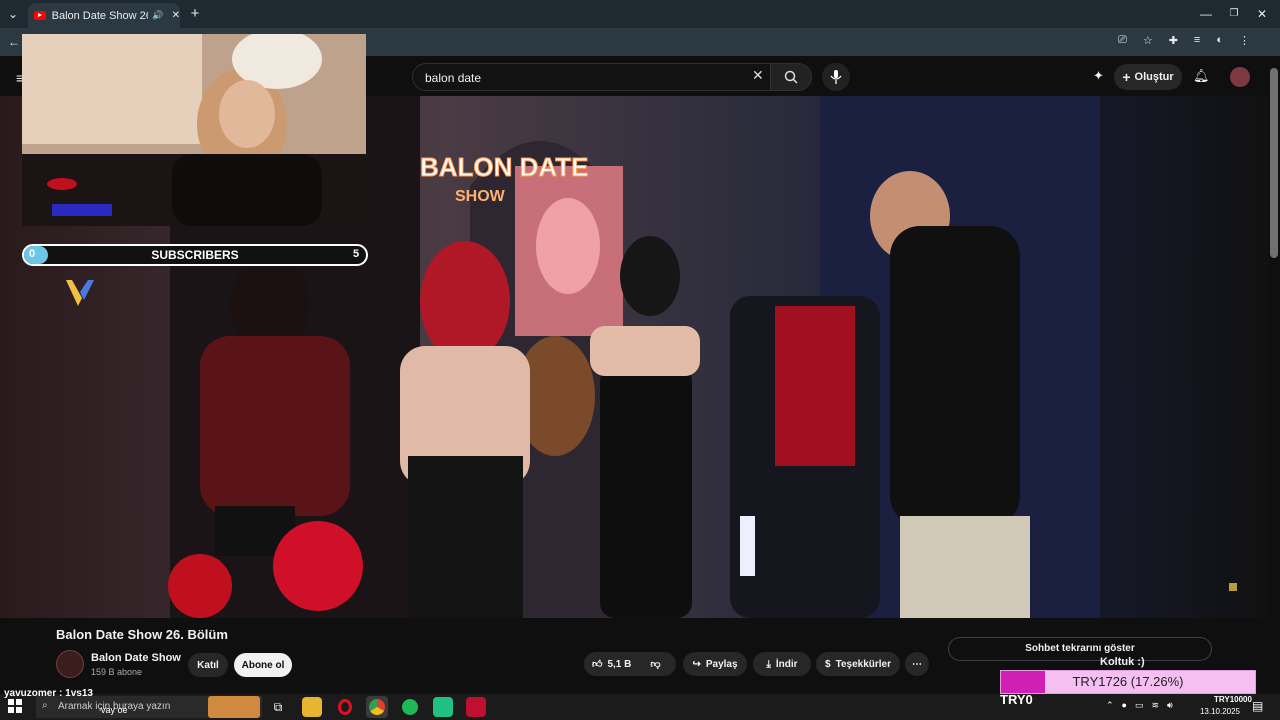 Image resolution: width=1280 pixels, height=720 pixels. What do you see at coordinates (1262, 14) in the screenshot?
I see `close-window-button: ✕` at bounding box center [1262, 14].